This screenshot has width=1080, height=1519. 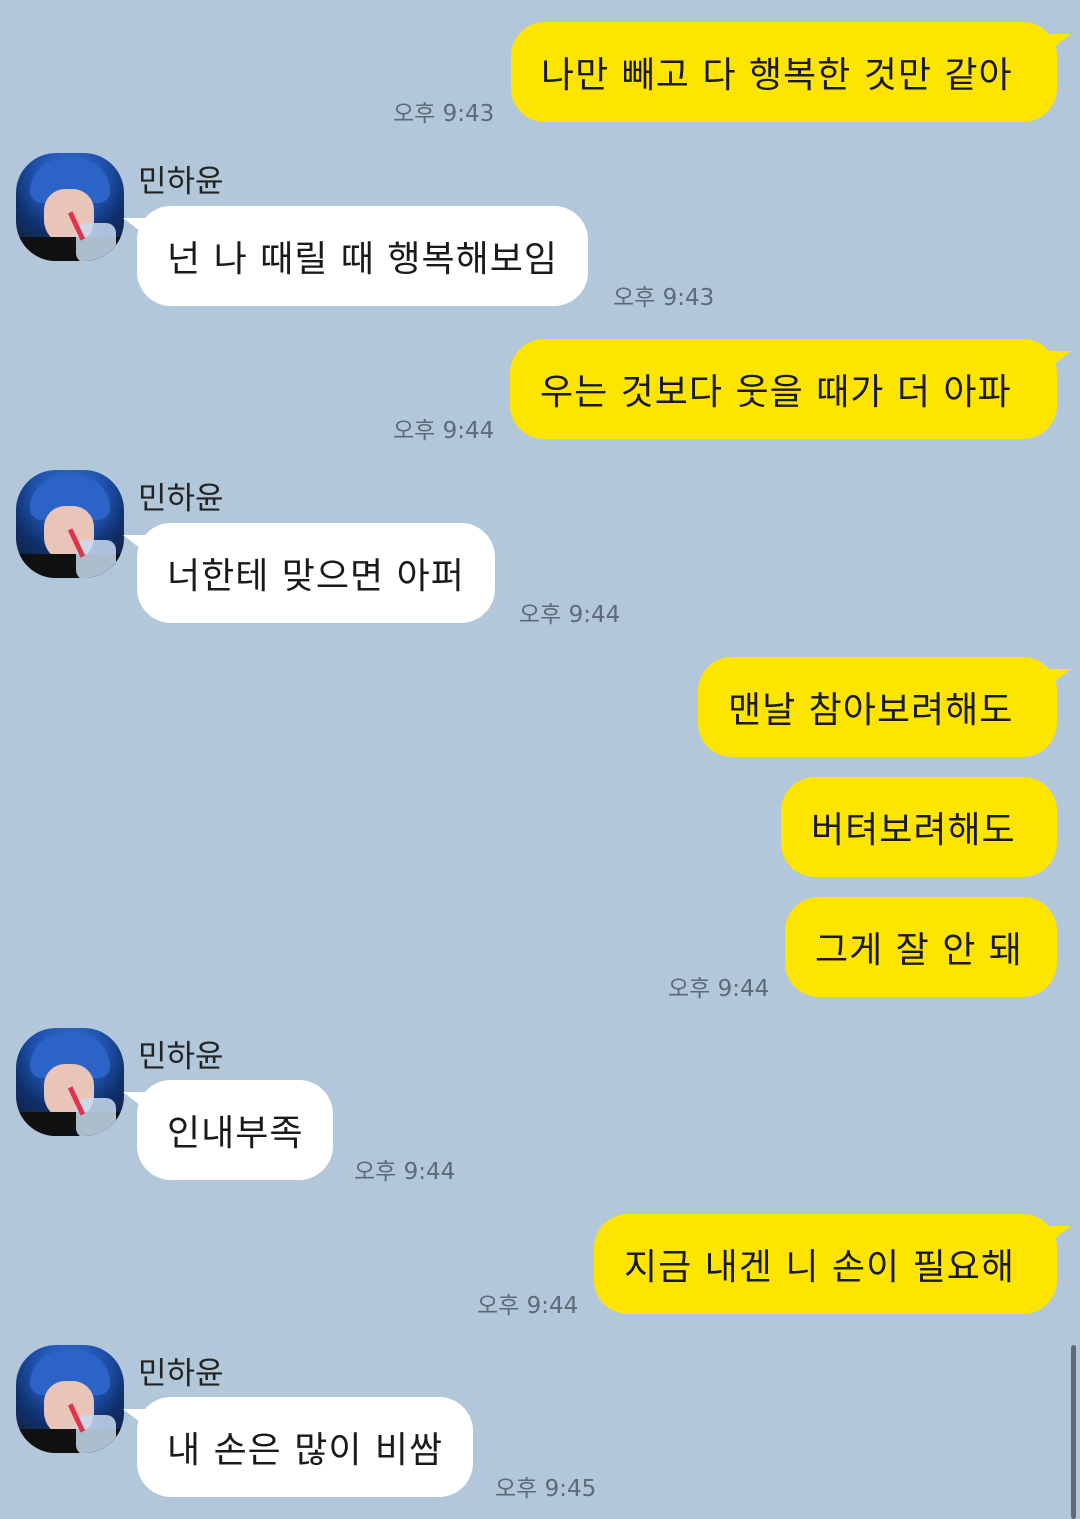 I want to click on my-message-bubble: 버텨보려해도, so click(x=919, y=827).